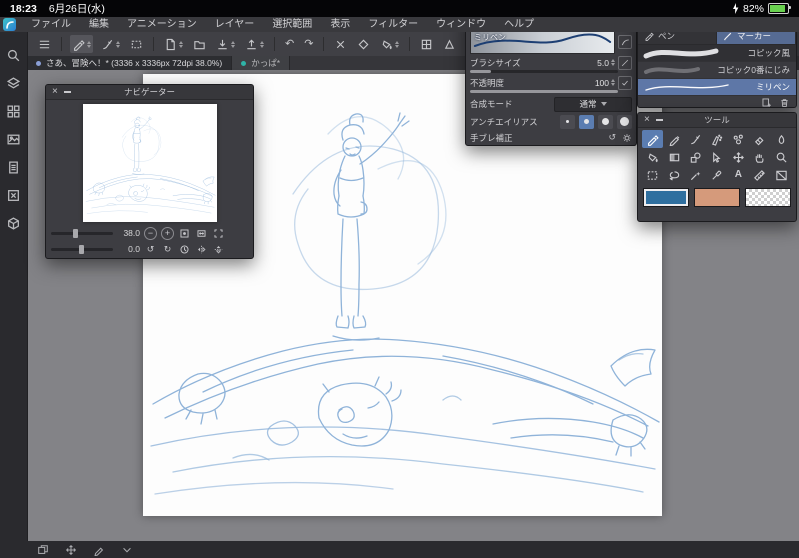 The image size is (799, 558). I want to click on tool-text: A, so click(738, 175).